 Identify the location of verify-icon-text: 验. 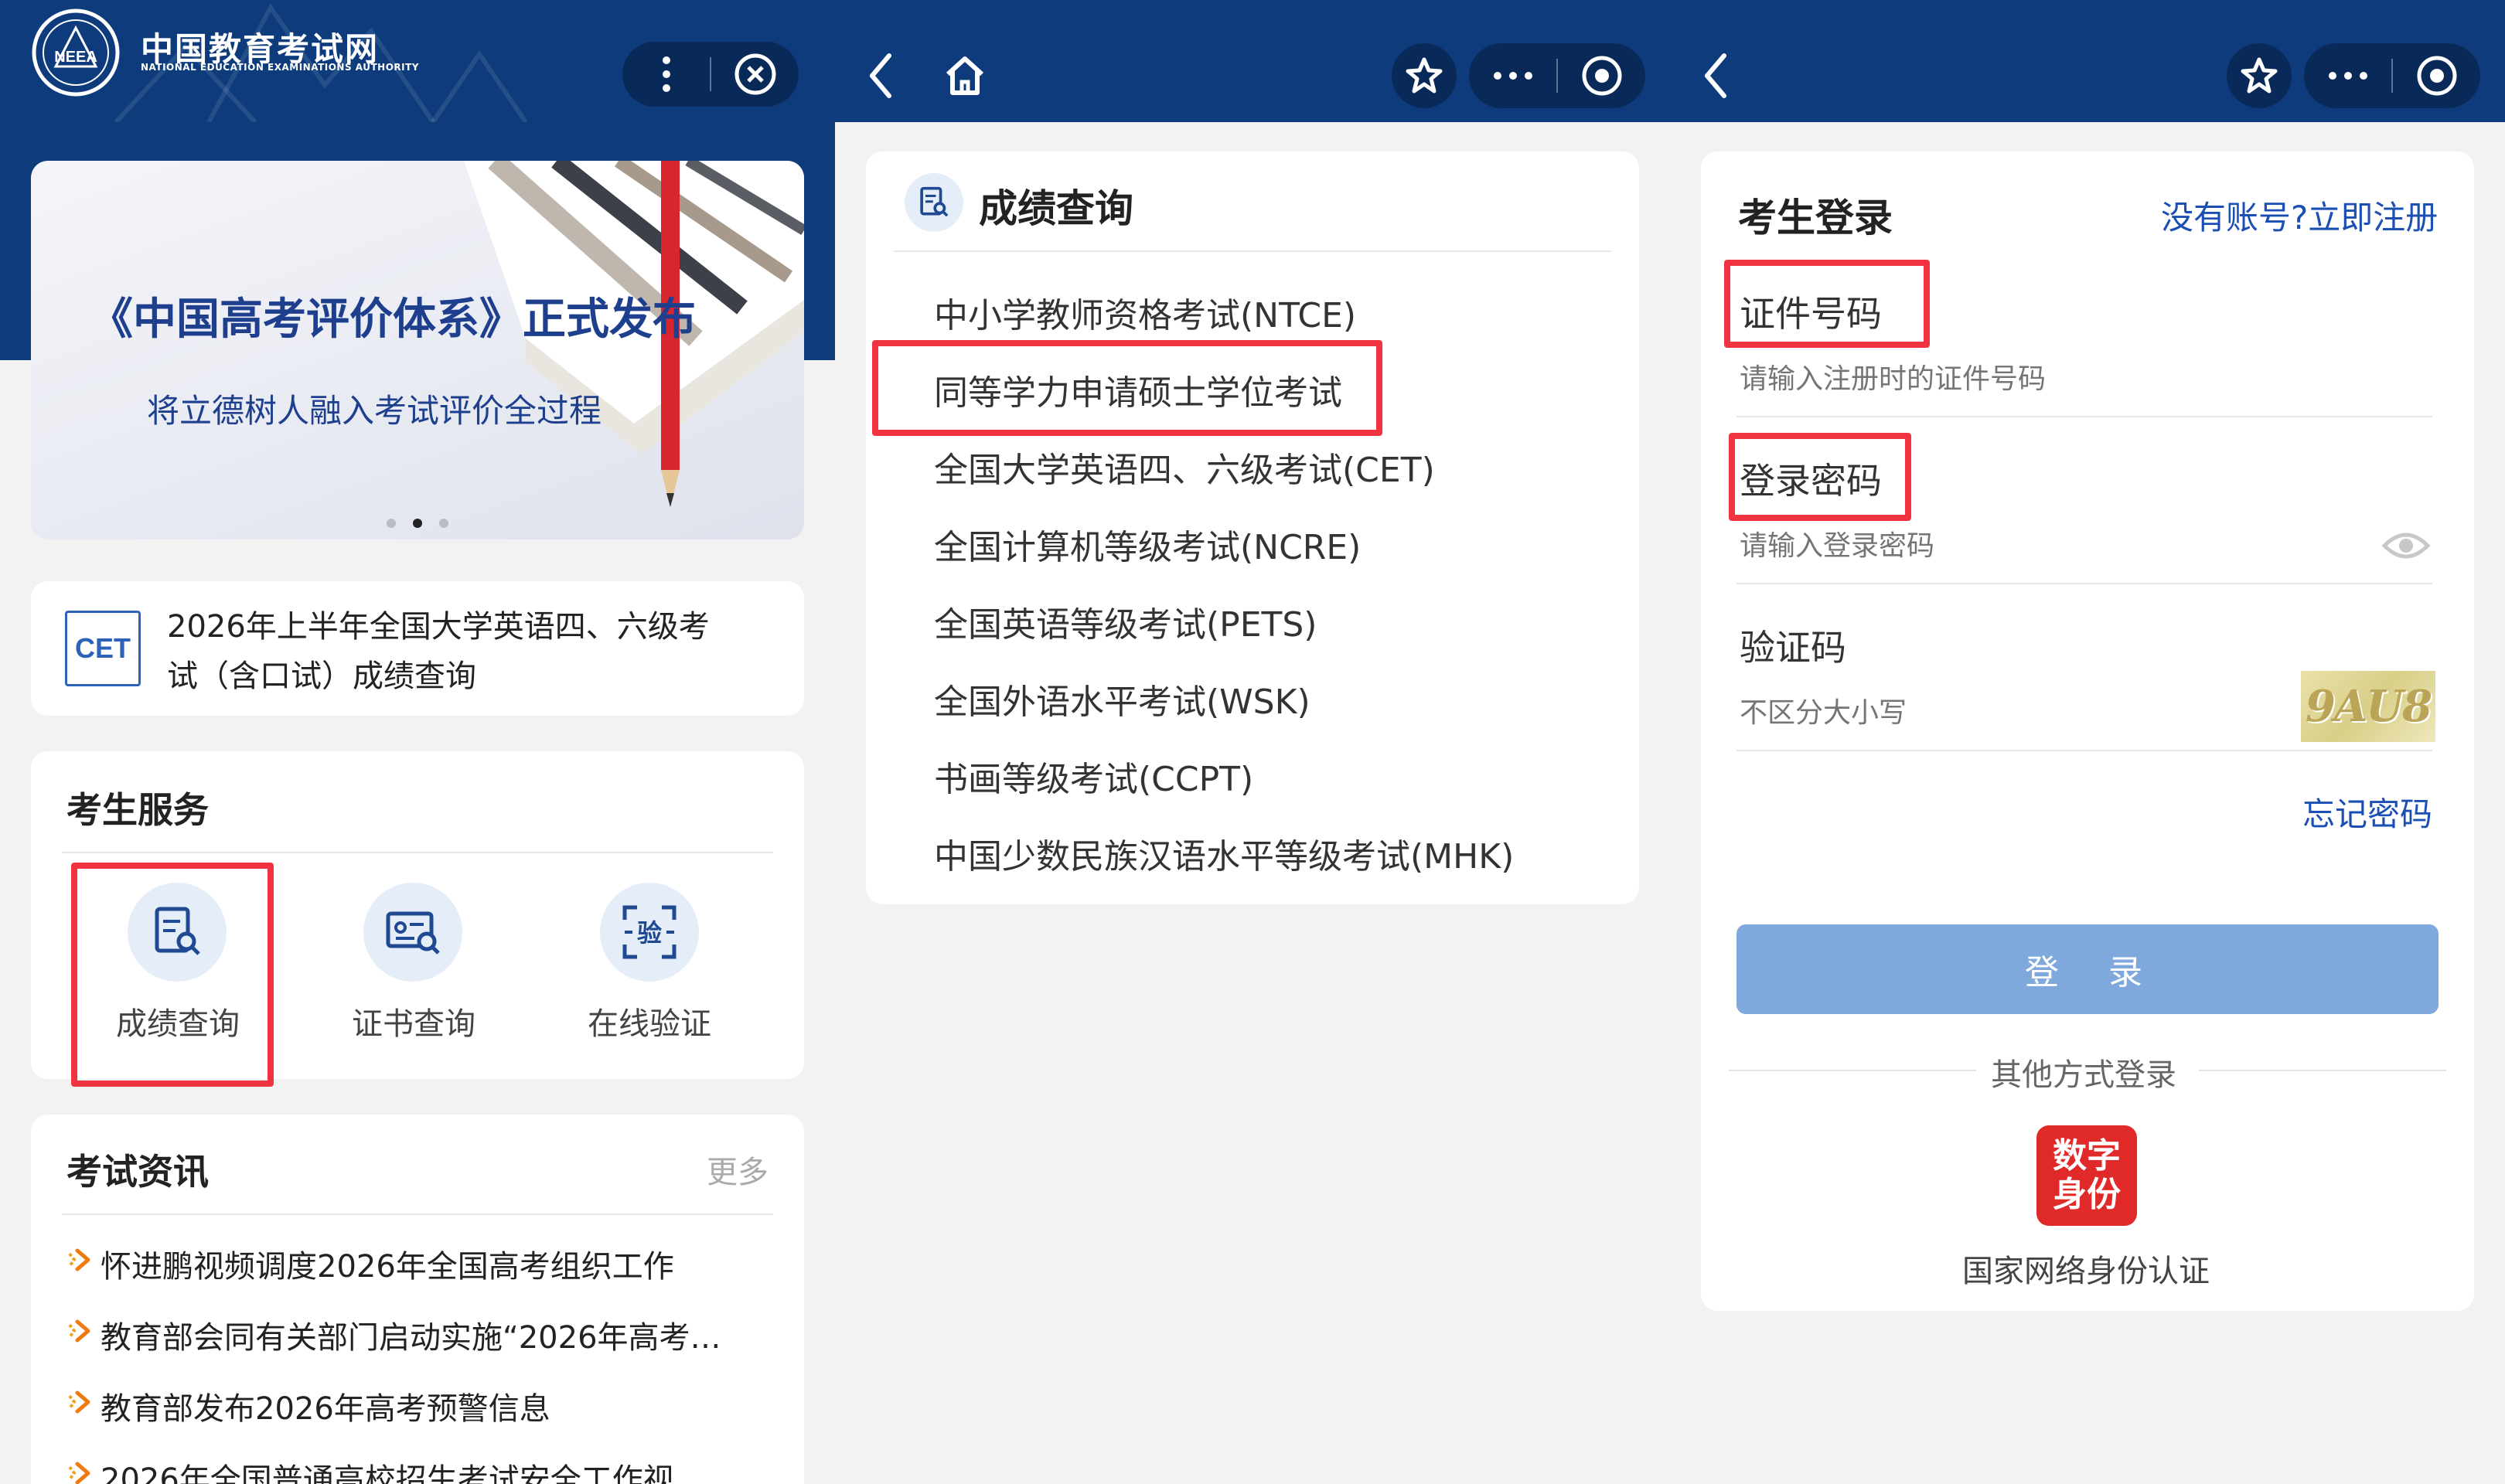
(649, 933).